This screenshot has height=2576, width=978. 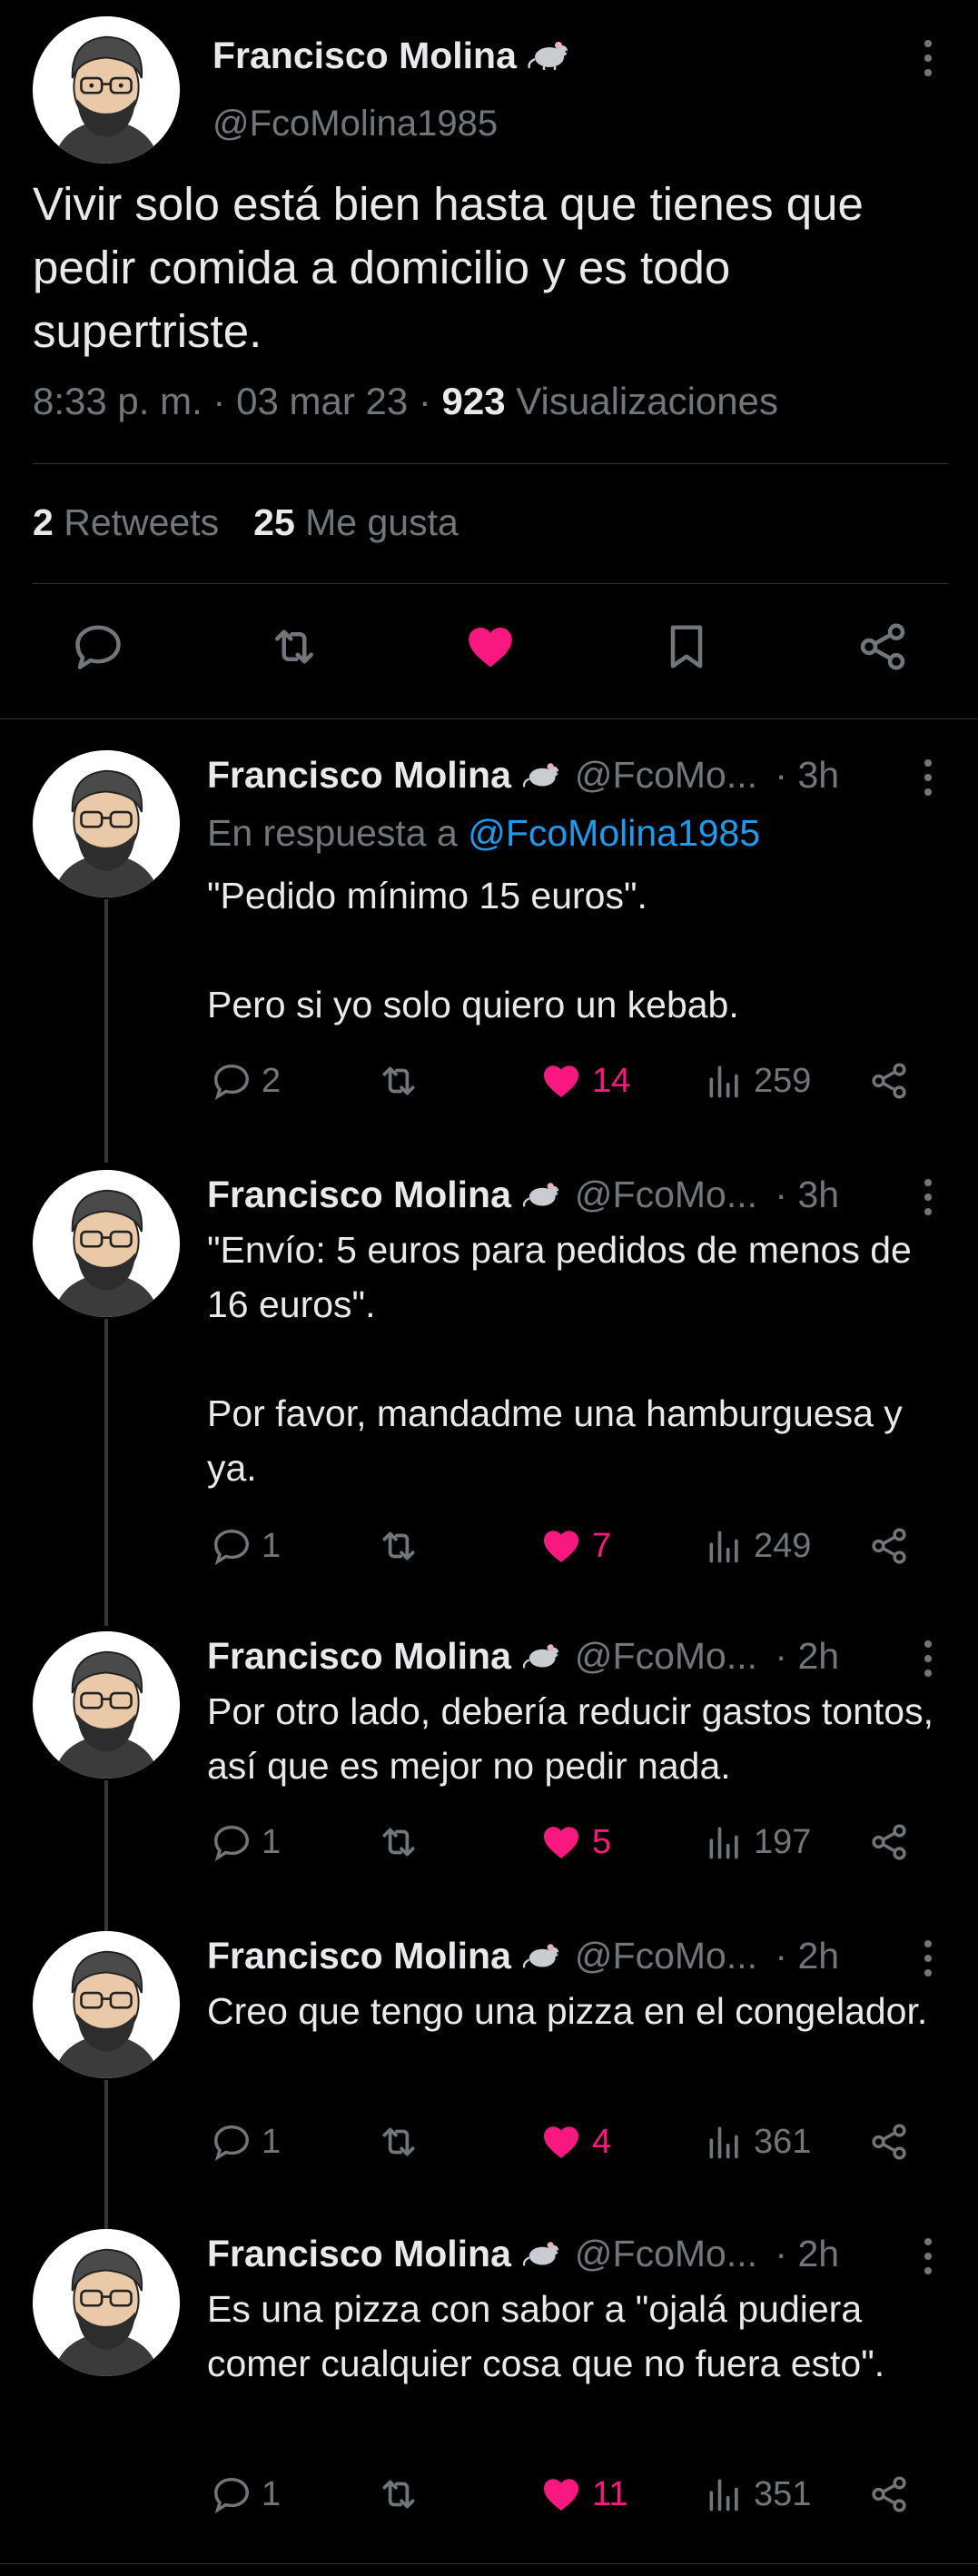 What do you see at coordinates (473, 401) in the screenshot?
I see `views-count: 923` at bounding box center [473, 401].